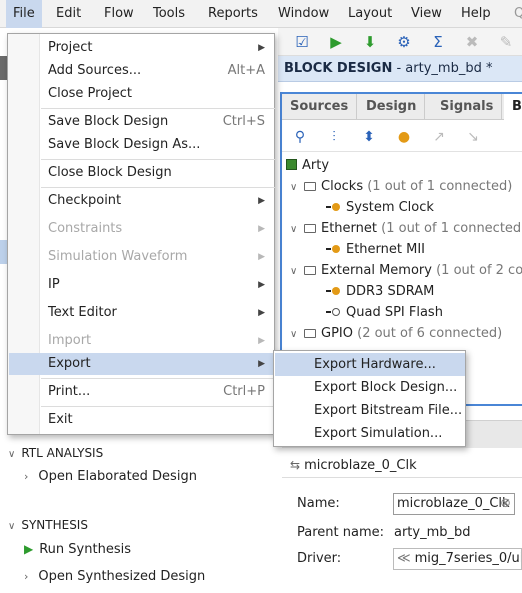 This screenshot has width=522, height=593. I want to click on tree-gpio: ∨ GPIO (2 out of 6 connected), so click(396, 333).